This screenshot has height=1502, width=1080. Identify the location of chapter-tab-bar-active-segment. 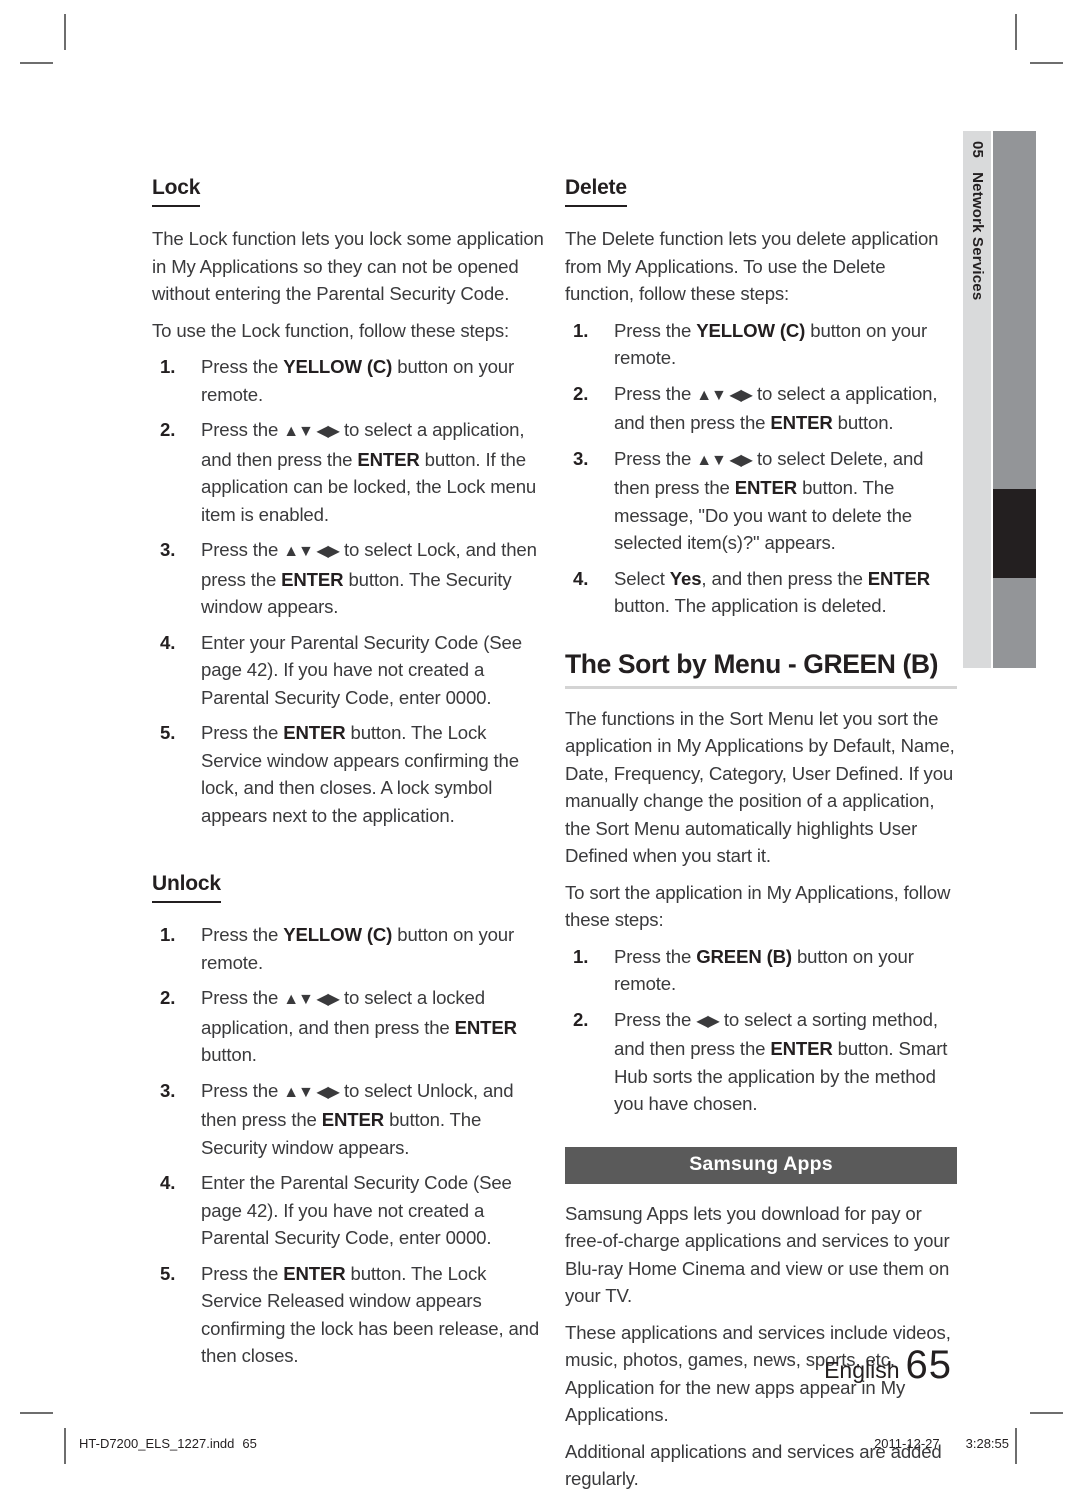
(1014, 533).